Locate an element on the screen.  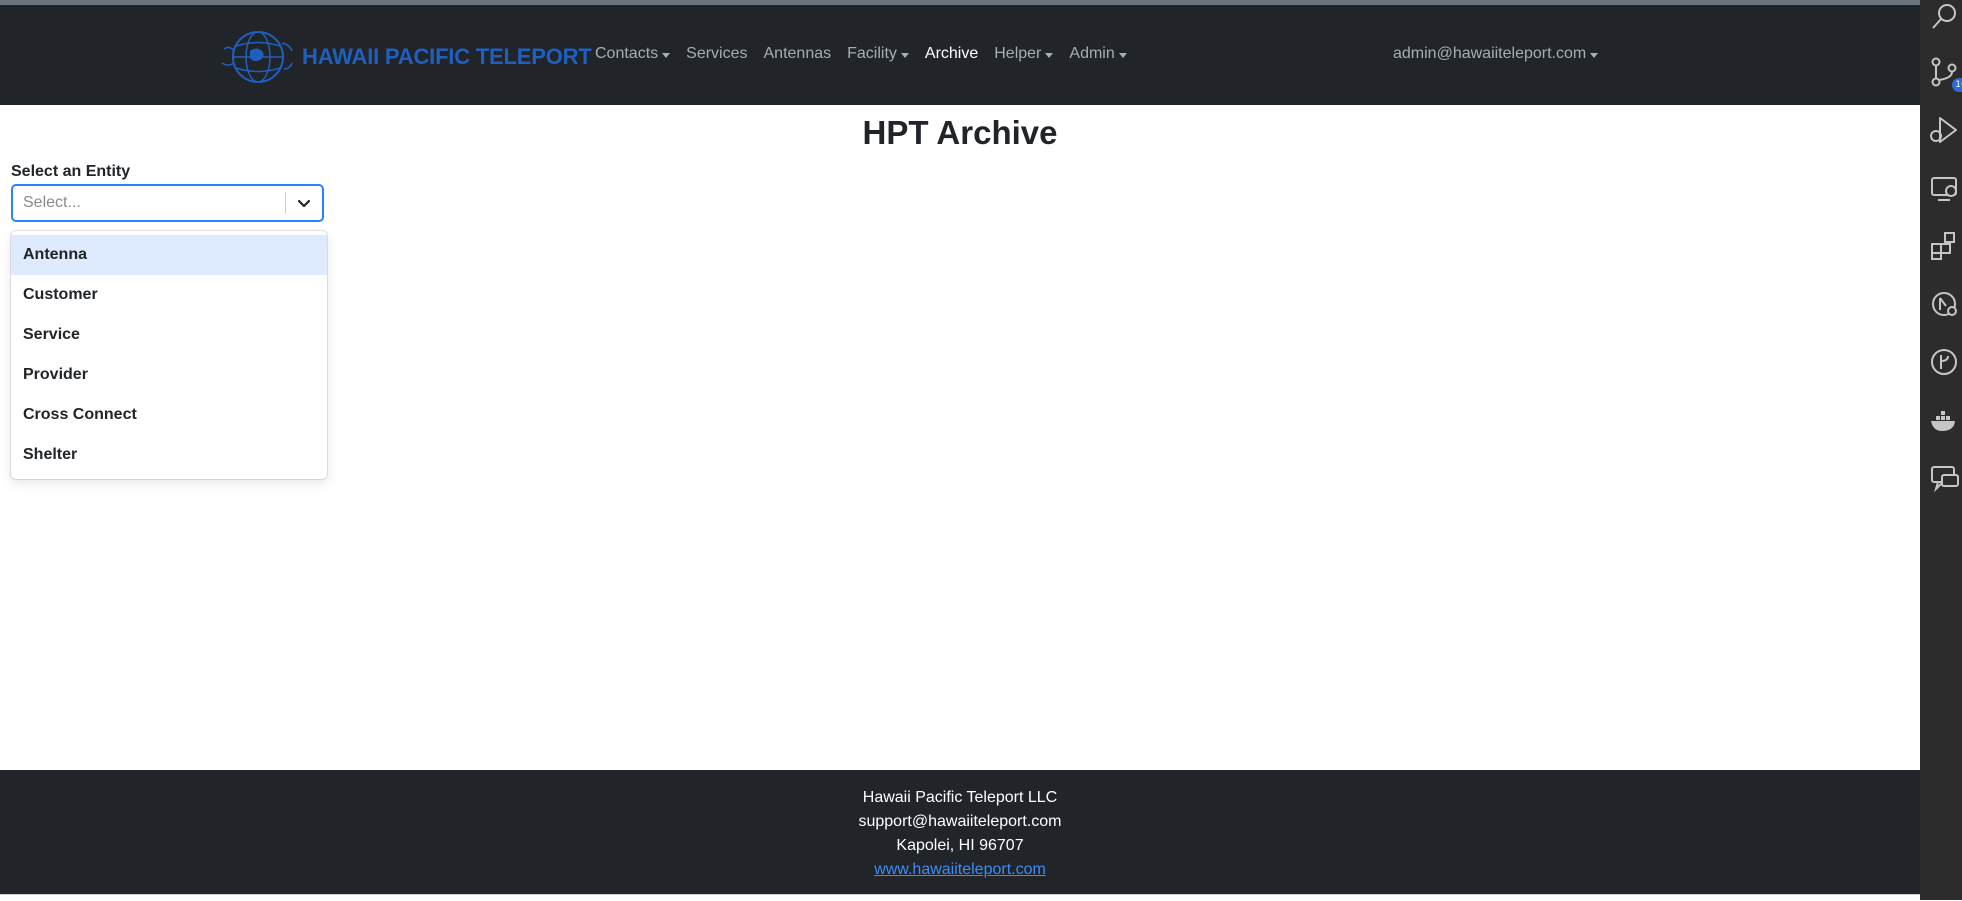
nav-facility: Facility is located at coordinates (878, 54).